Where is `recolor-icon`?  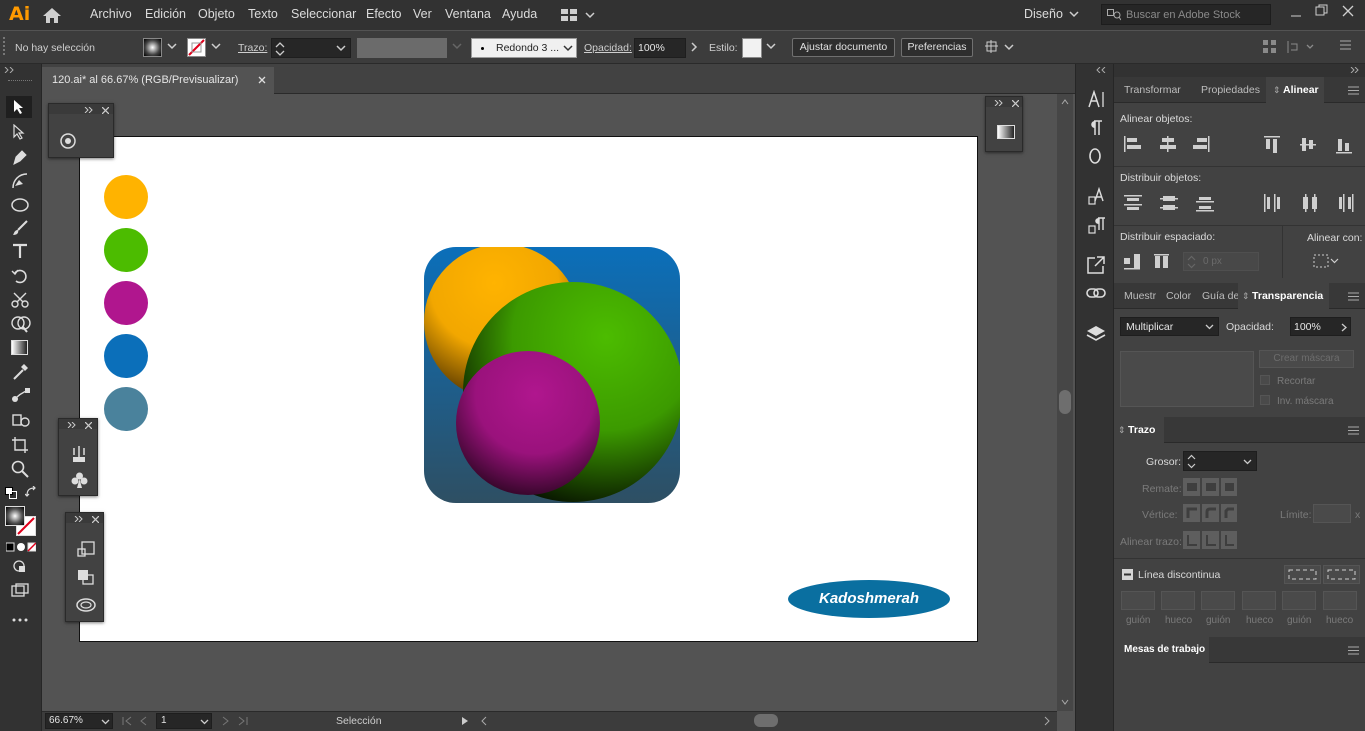 recolor-icon is located at coordinates (68, 141).